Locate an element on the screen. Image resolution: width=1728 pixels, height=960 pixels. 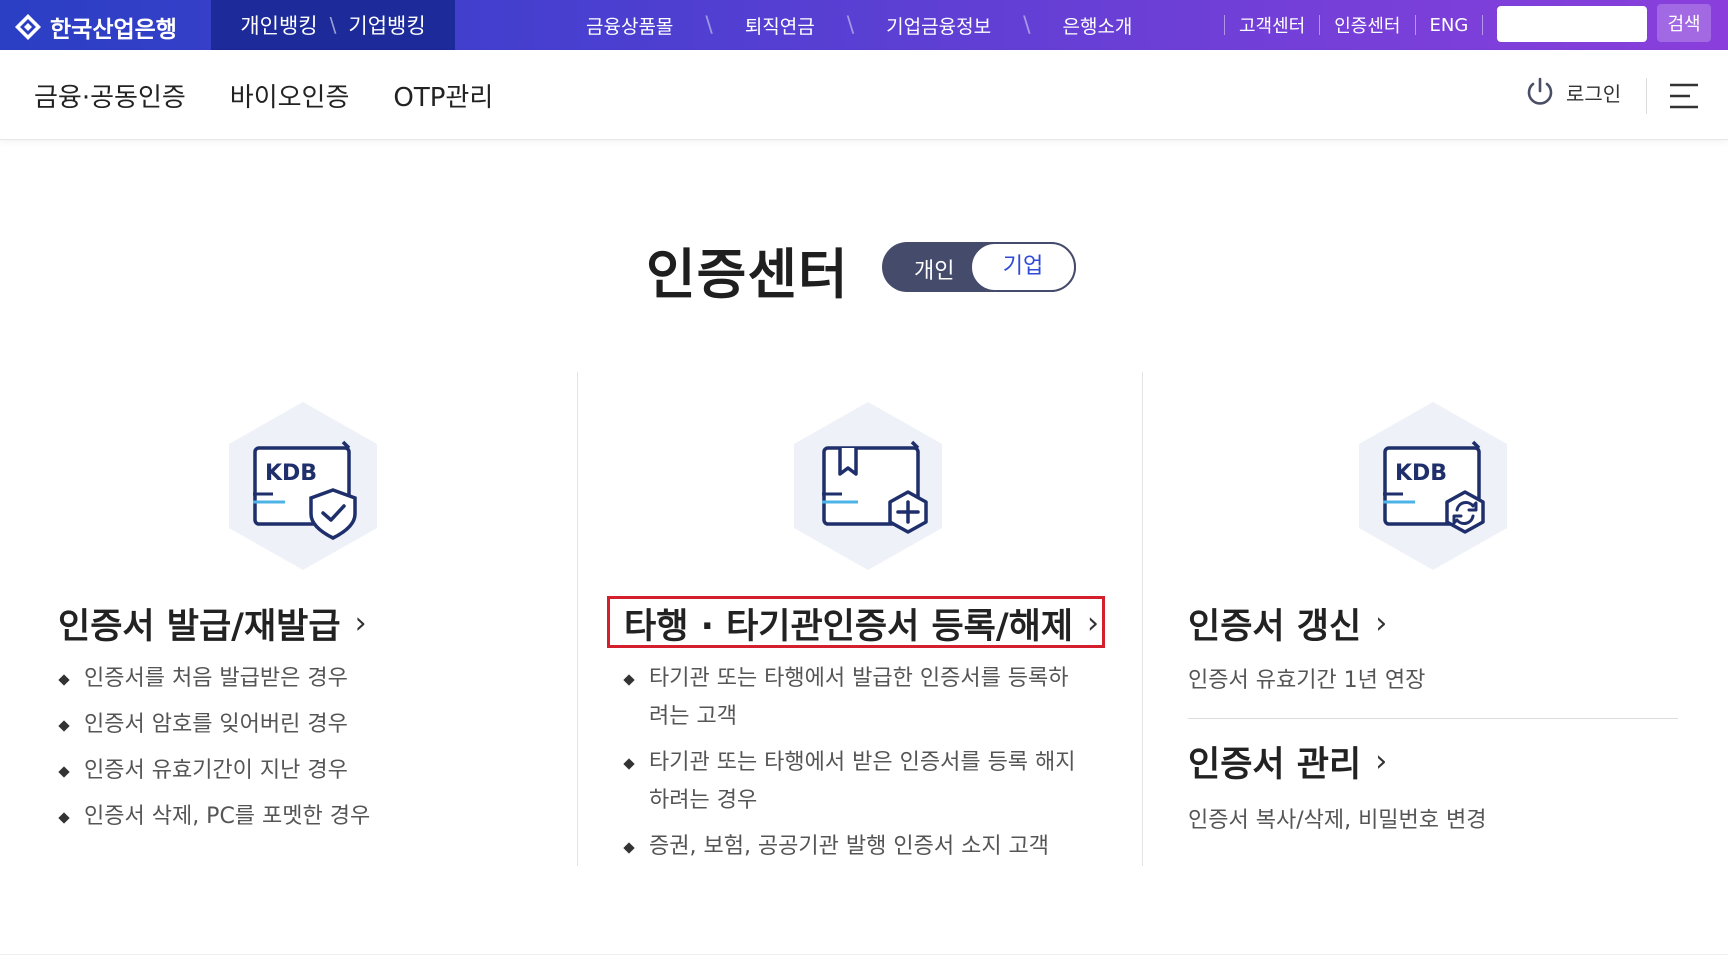
list-item: 인증서를 처음 발급받은 경우 is located at coordinates (286, 679).